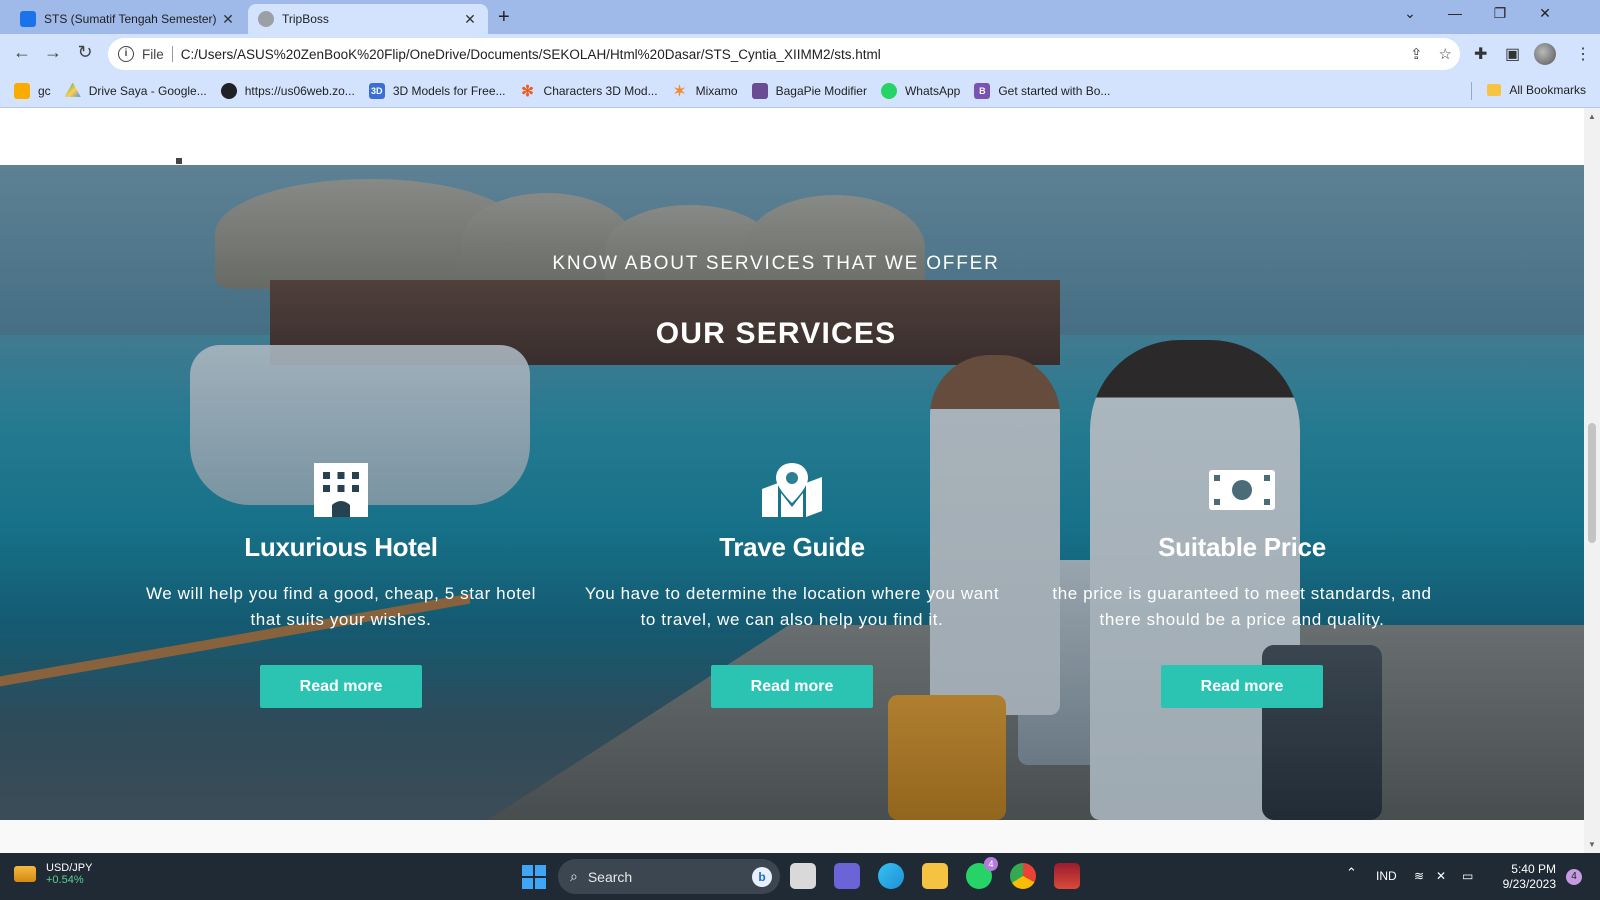  I want to click on hotel-building-icon, so click(341, 490).